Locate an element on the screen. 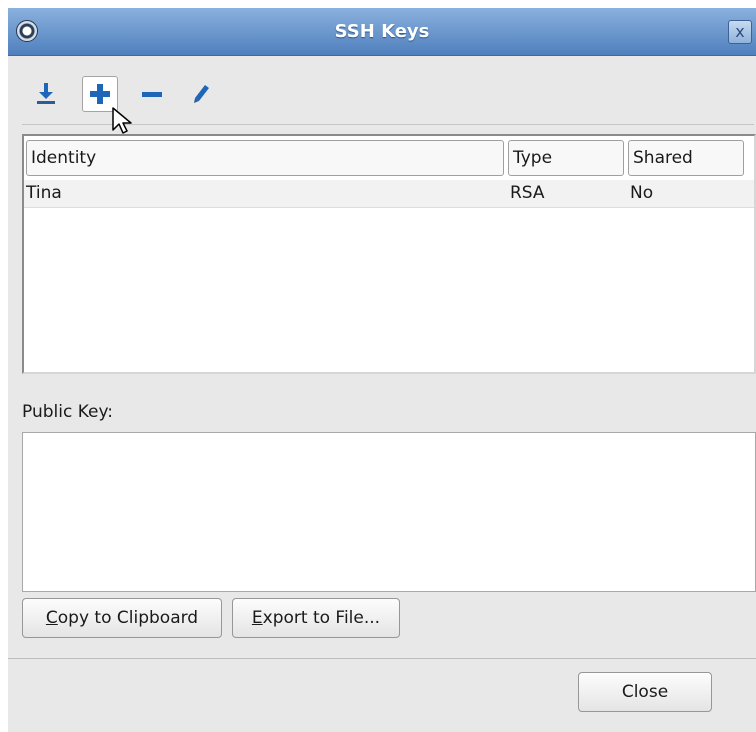 The width and height of the screenshot is (756, 732). copy-to-clipboard-button: Copy to Clipboard is located at coordinates (122, 618).